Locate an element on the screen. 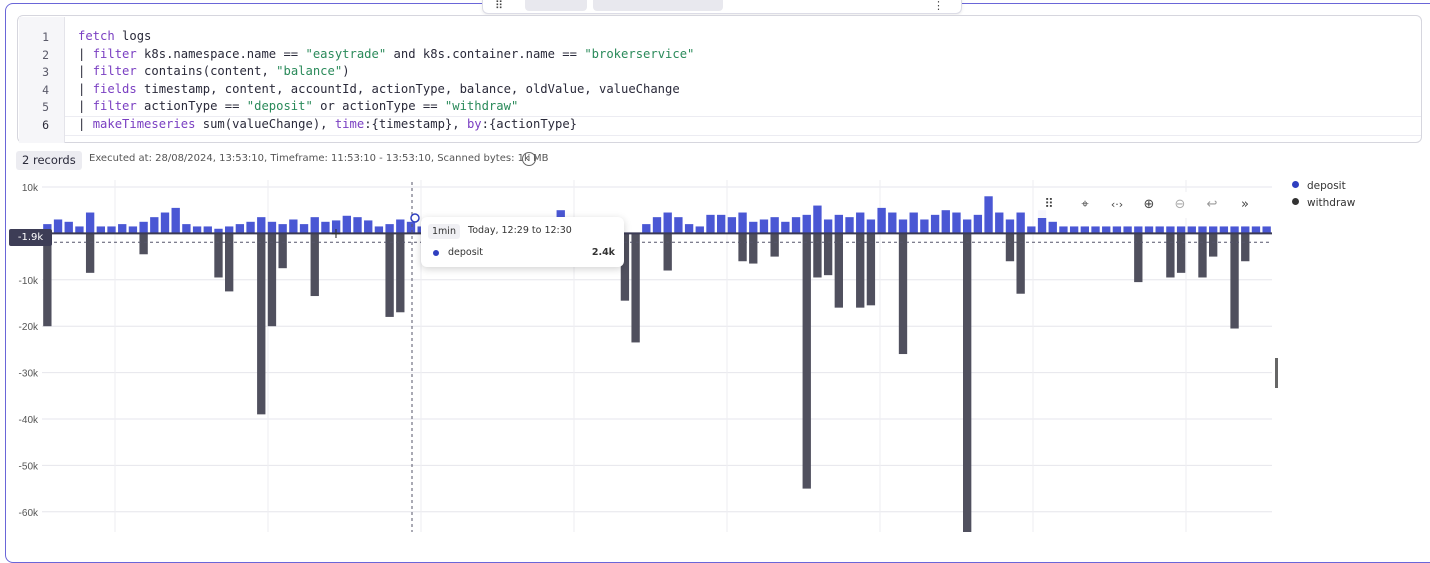 This screenshot has height=563, width=1430. zoom-out-icon: ⊖ is located at coordinates (1180, 205).